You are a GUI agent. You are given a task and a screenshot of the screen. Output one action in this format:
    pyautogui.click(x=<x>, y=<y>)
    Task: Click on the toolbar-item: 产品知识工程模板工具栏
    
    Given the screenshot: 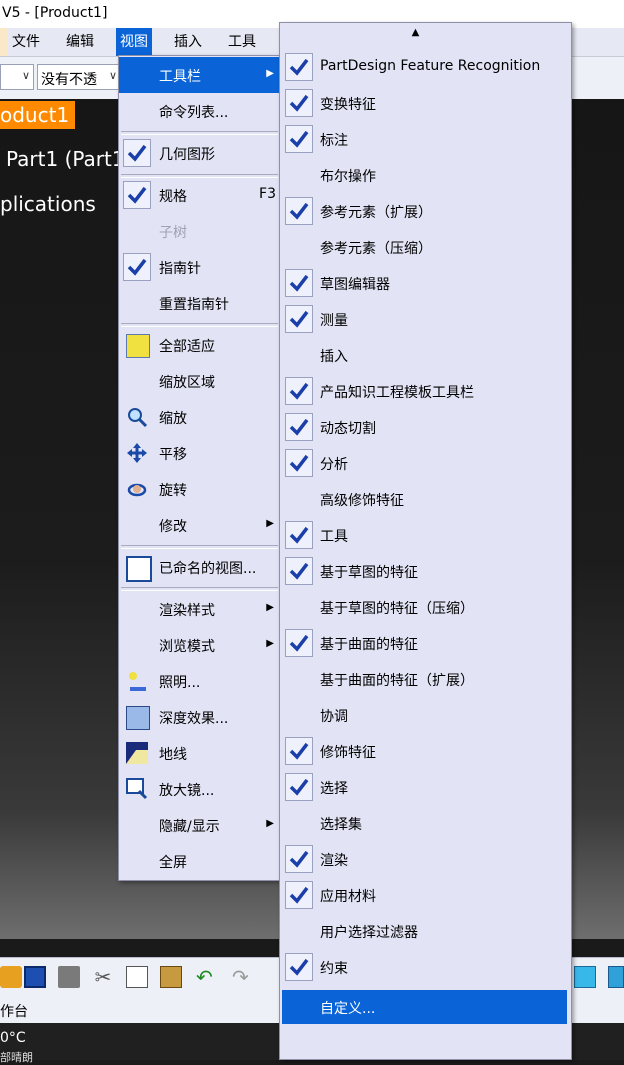 What is the action you would take?
    pyautogui.click(x=425, y=391)
    